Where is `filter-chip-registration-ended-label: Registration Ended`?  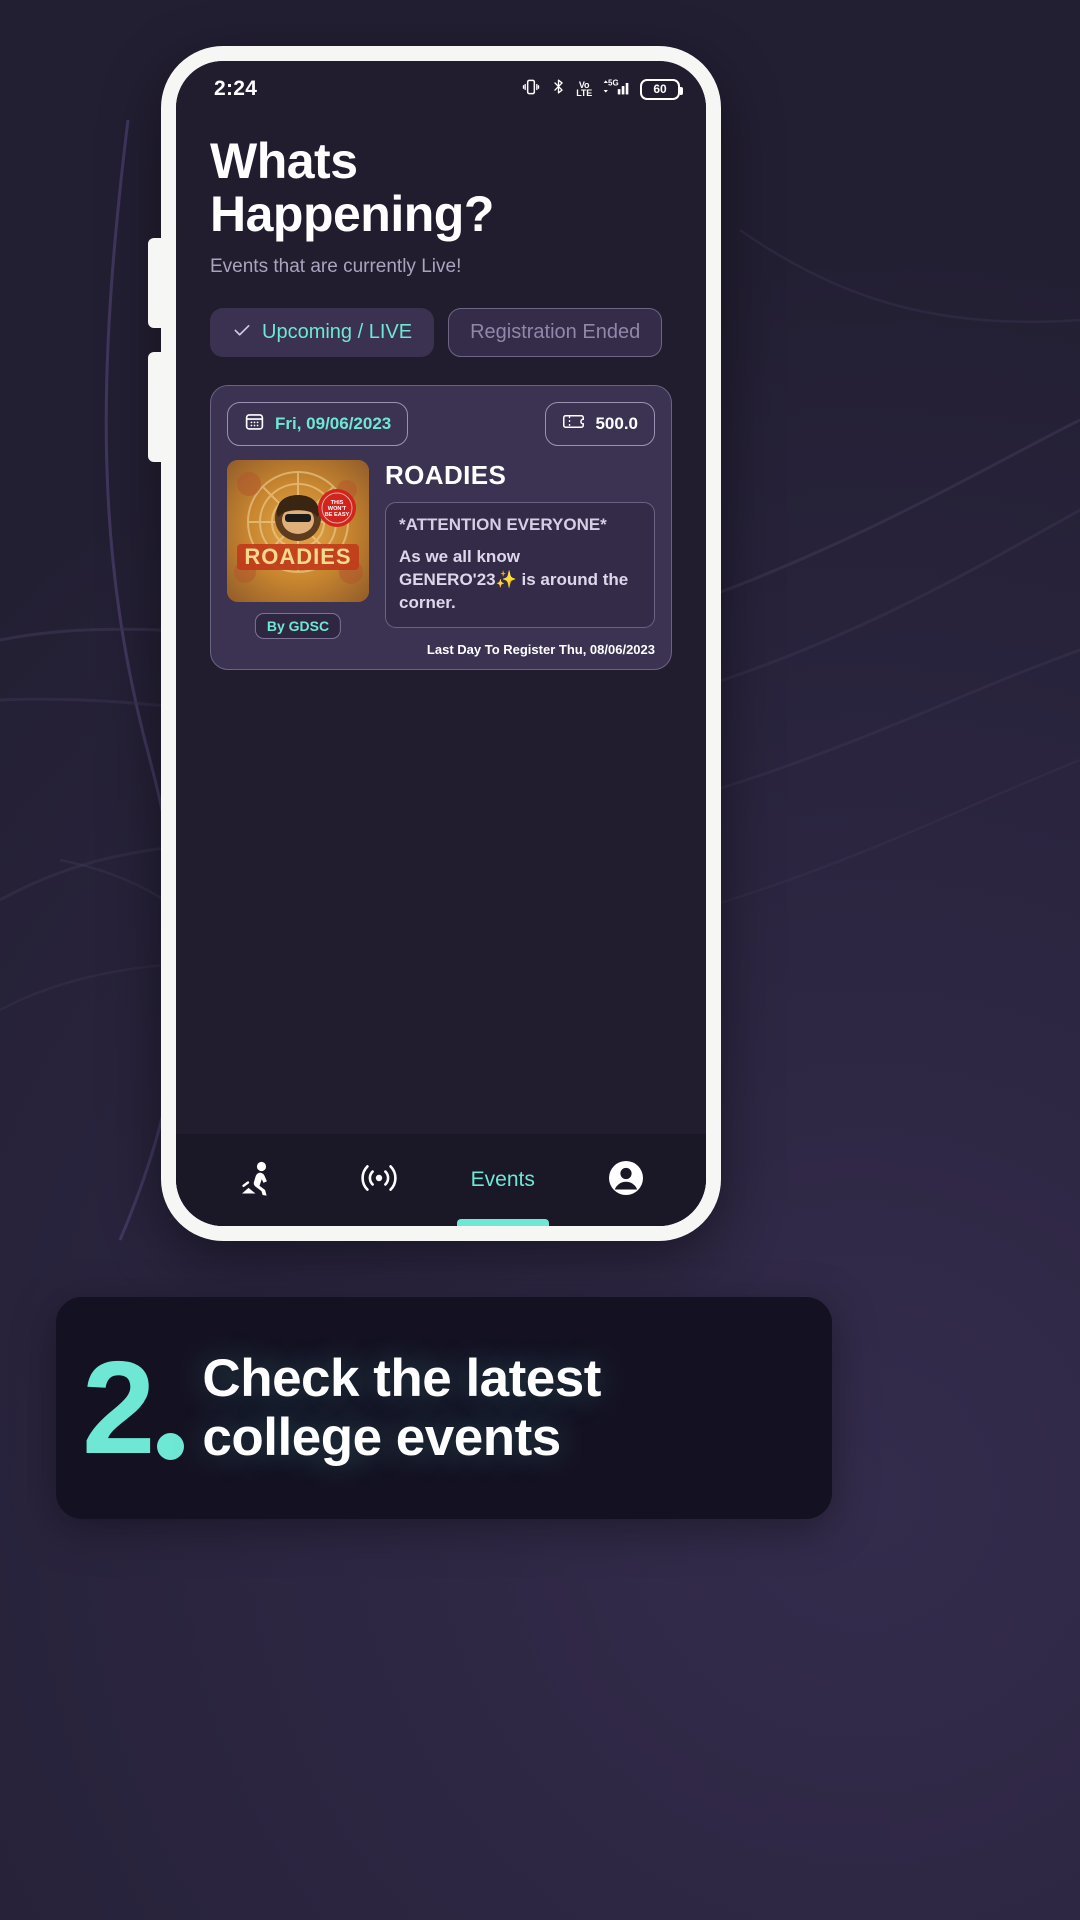
filter-chip-registration-ended-label: Registration Ended is located at coordinates (555, 332).